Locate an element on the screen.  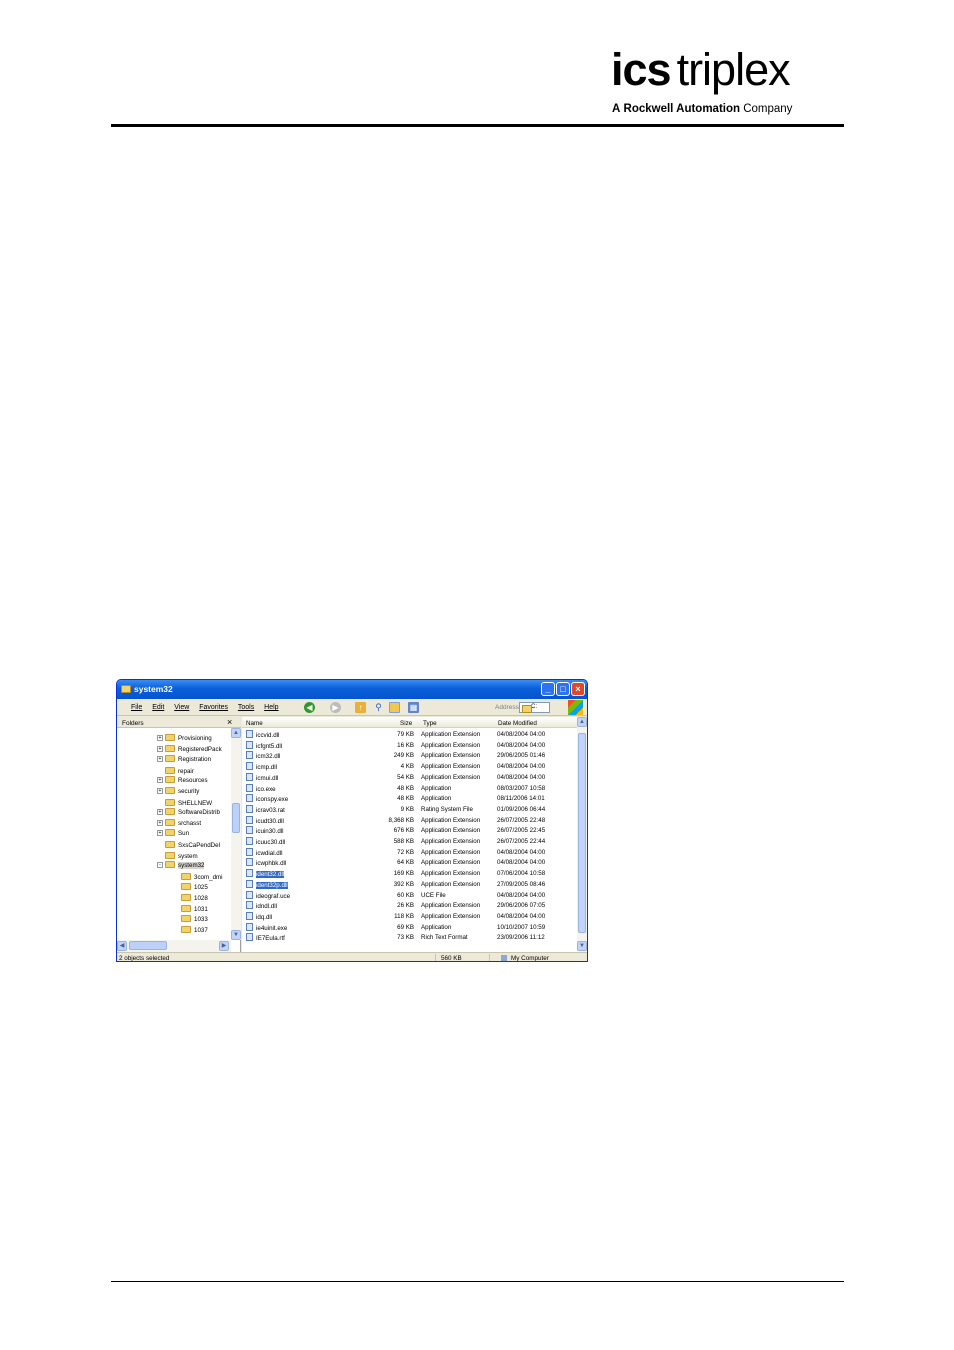
address-input: C: is located at coordinates (534, 707).